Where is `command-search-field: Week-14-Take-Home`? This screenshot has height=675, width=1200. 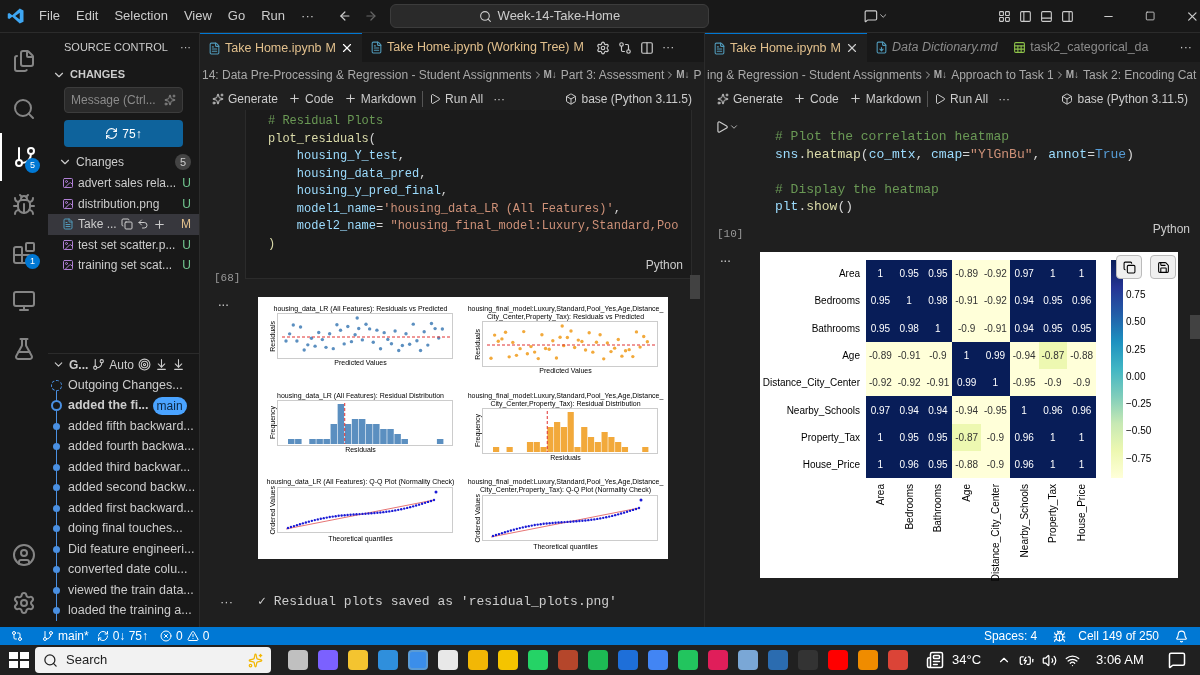
command-search-field: Week-14-Take-Home is located at coordinates (549, 16).